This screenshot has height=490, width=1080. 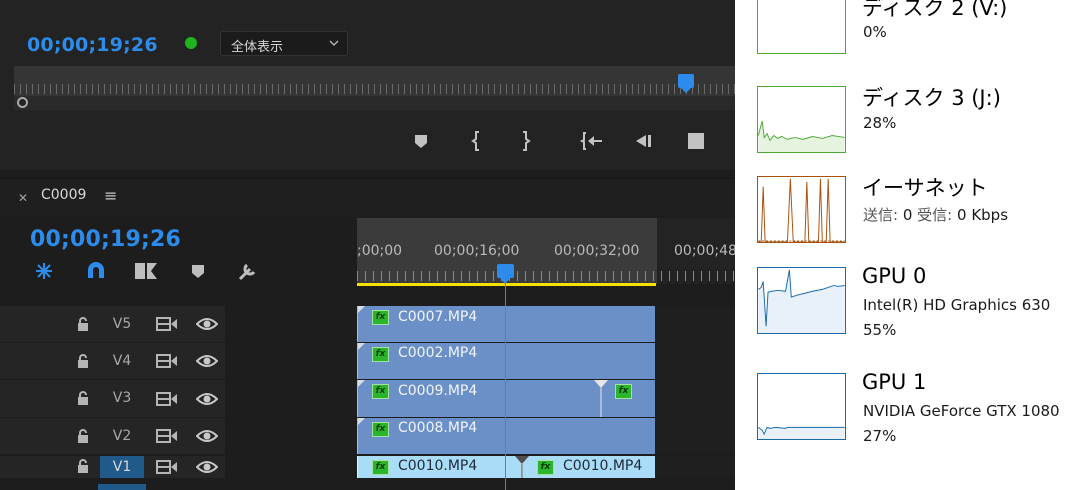 What do you see at coordinates (63, 195) in the screenshot?
I see `sequence-tab-label: C0009` at bounding box center [63, 195].